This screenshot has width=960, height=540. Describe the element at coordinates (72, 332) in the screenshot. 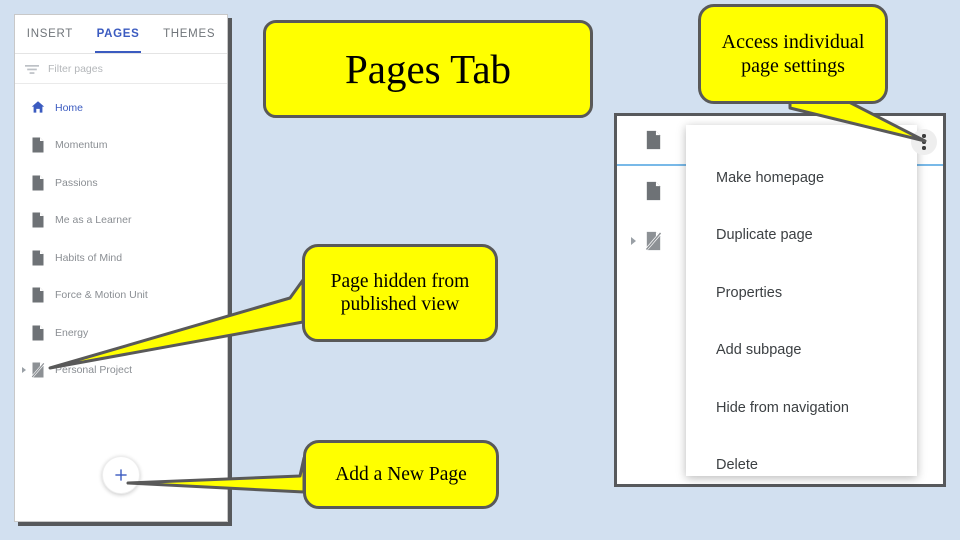

I see `page-list-item-label: Energy` at that location.